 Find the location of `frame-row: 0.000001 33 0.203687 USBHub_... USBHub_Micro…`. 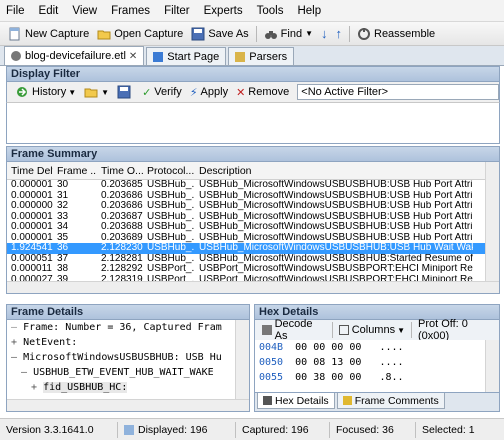

frame-row: 0.000001 33 0.203687 USBHub_... USBHub_Micro… is located at coordinates (253, 217).